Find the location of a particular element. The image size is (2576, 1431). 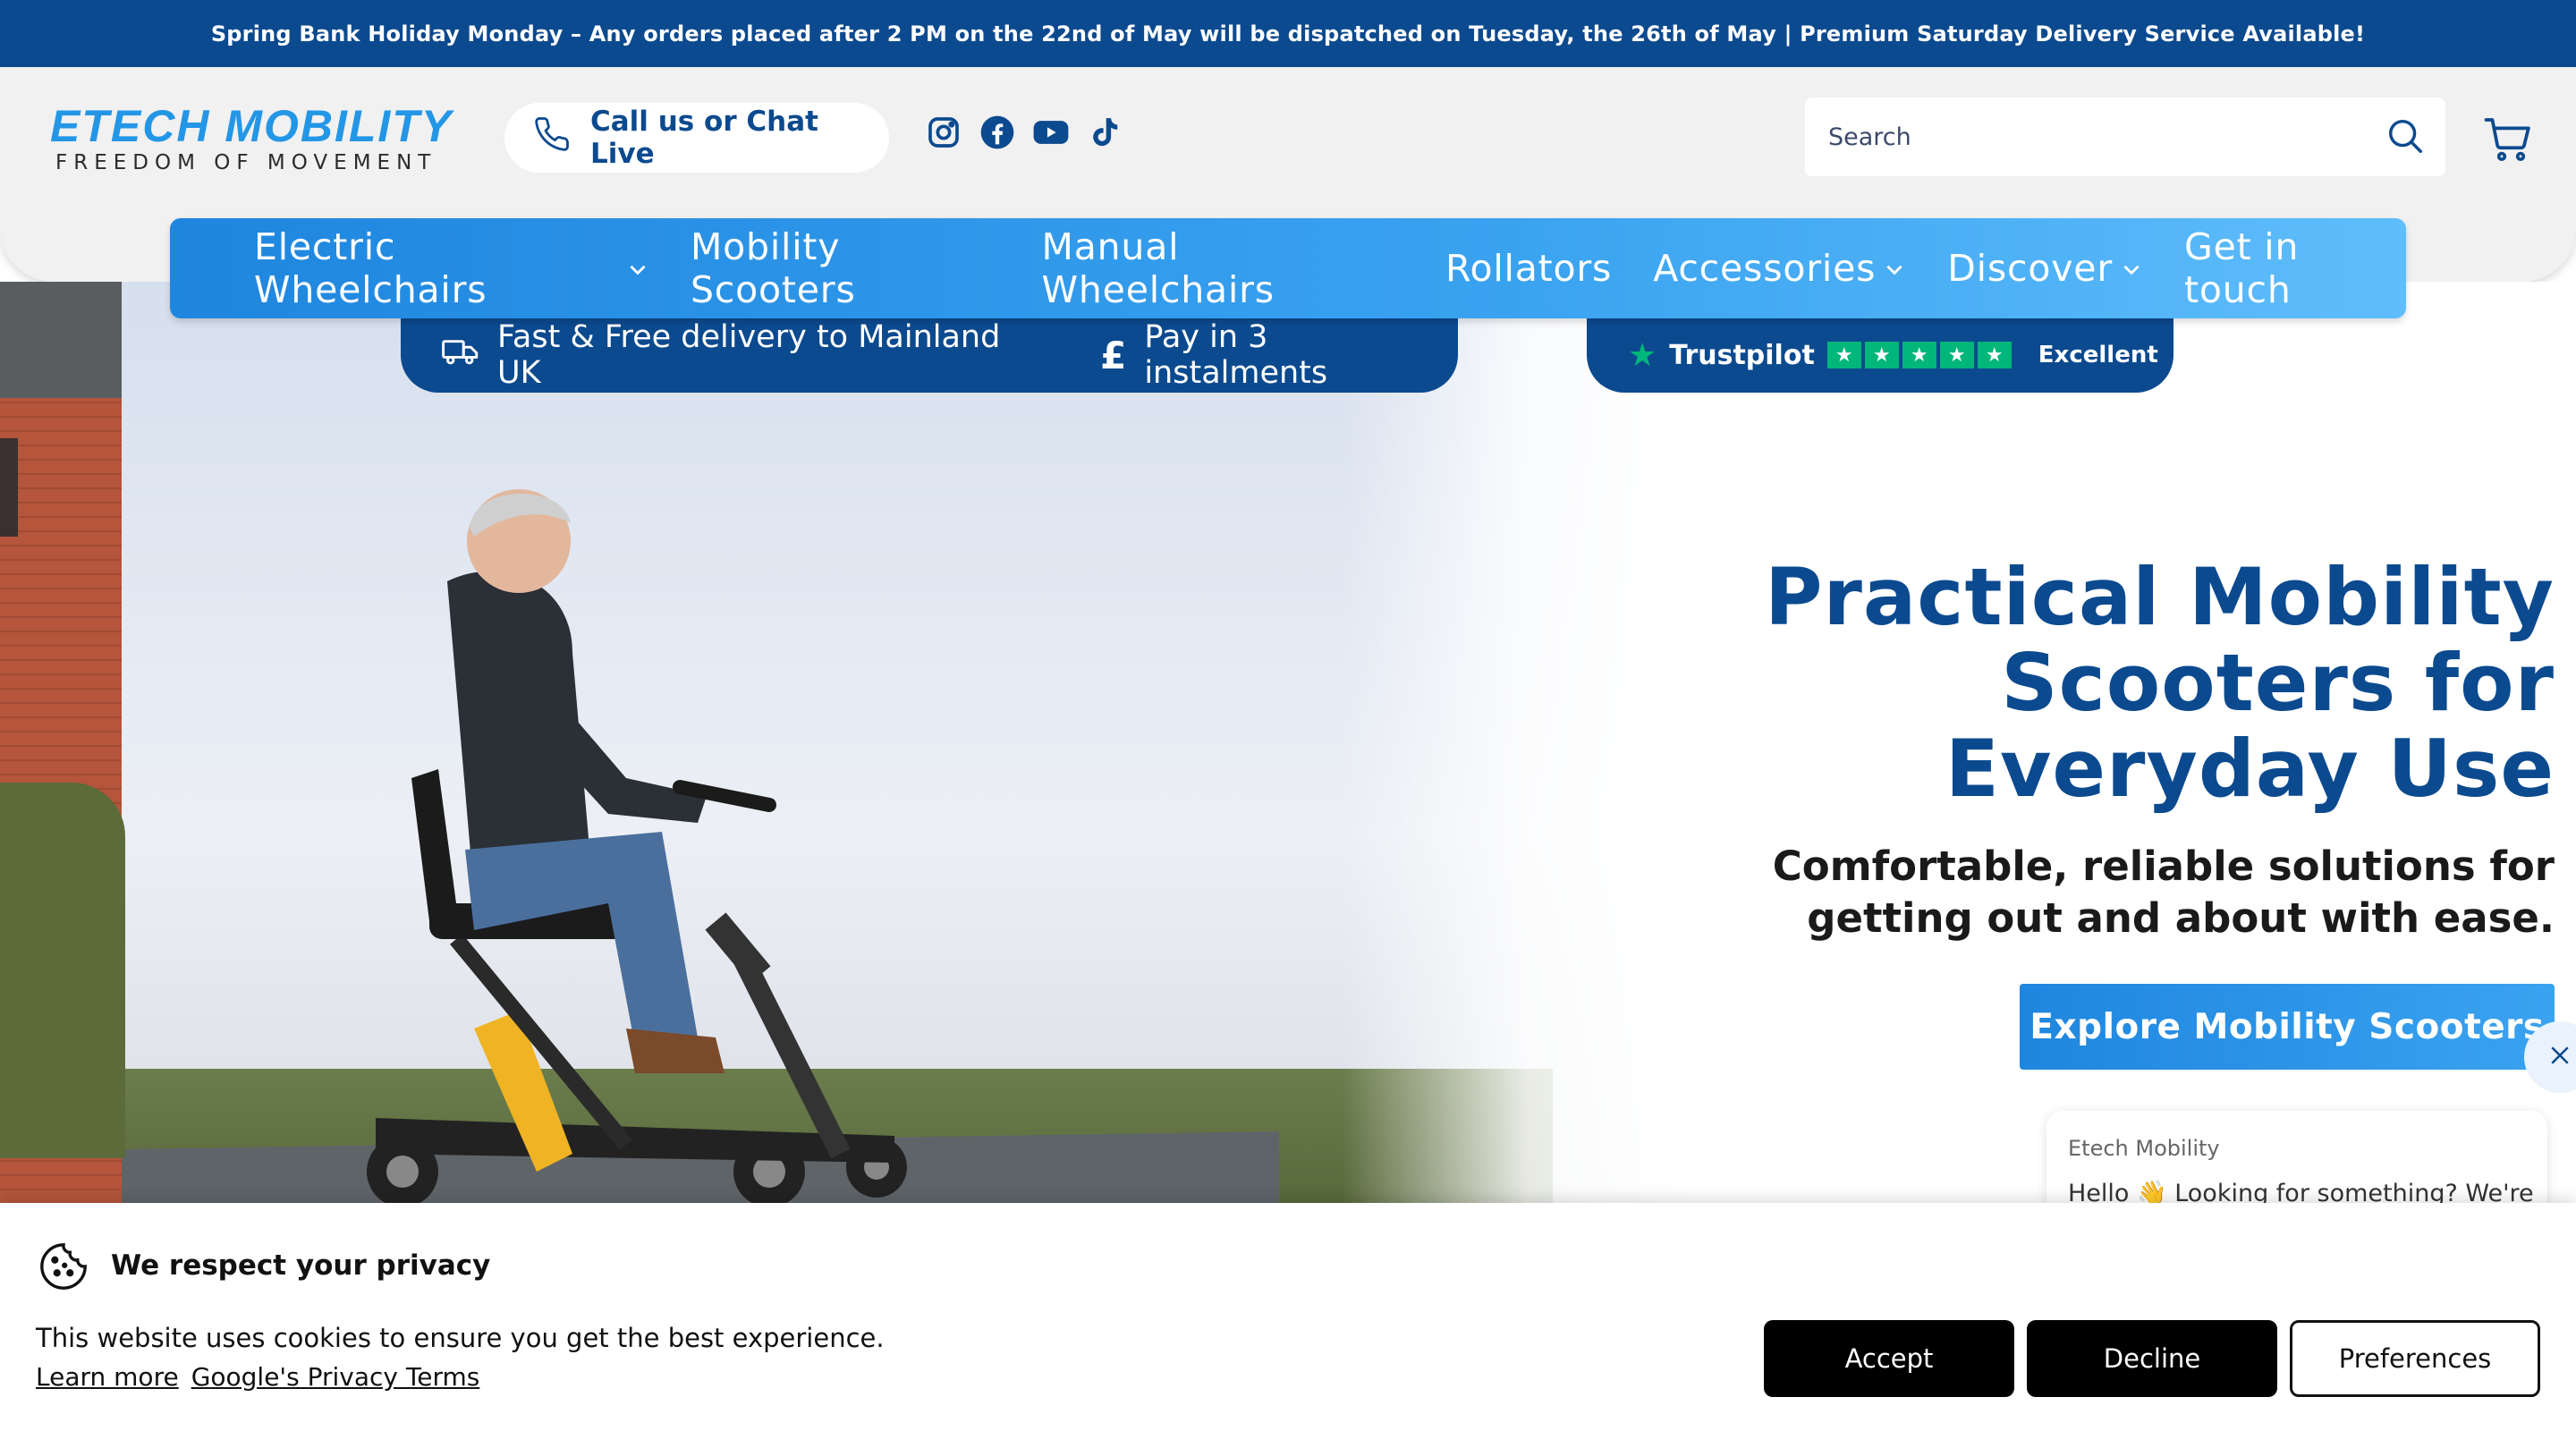

nav-label: Get in touch is located at coordinates (2242, 268).